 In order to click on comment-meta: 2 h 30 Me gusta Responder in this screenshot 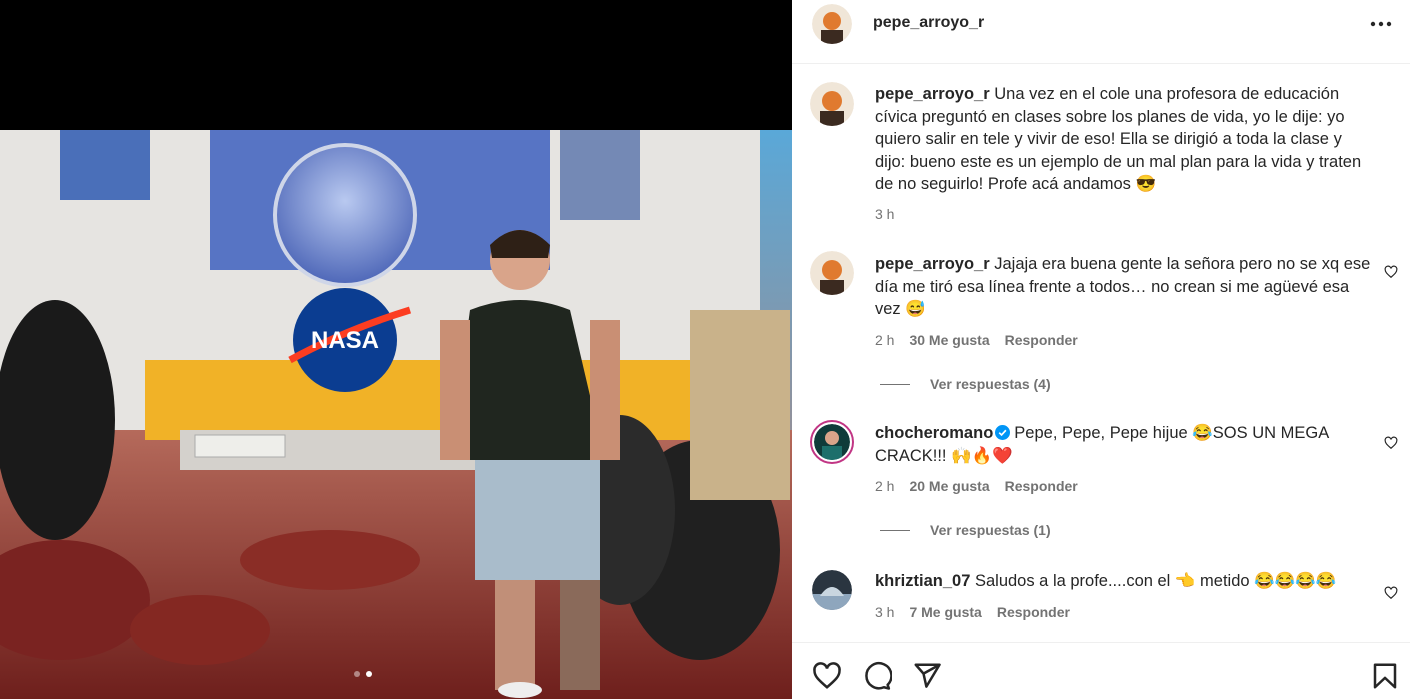, I will do `click(976, 340)`.